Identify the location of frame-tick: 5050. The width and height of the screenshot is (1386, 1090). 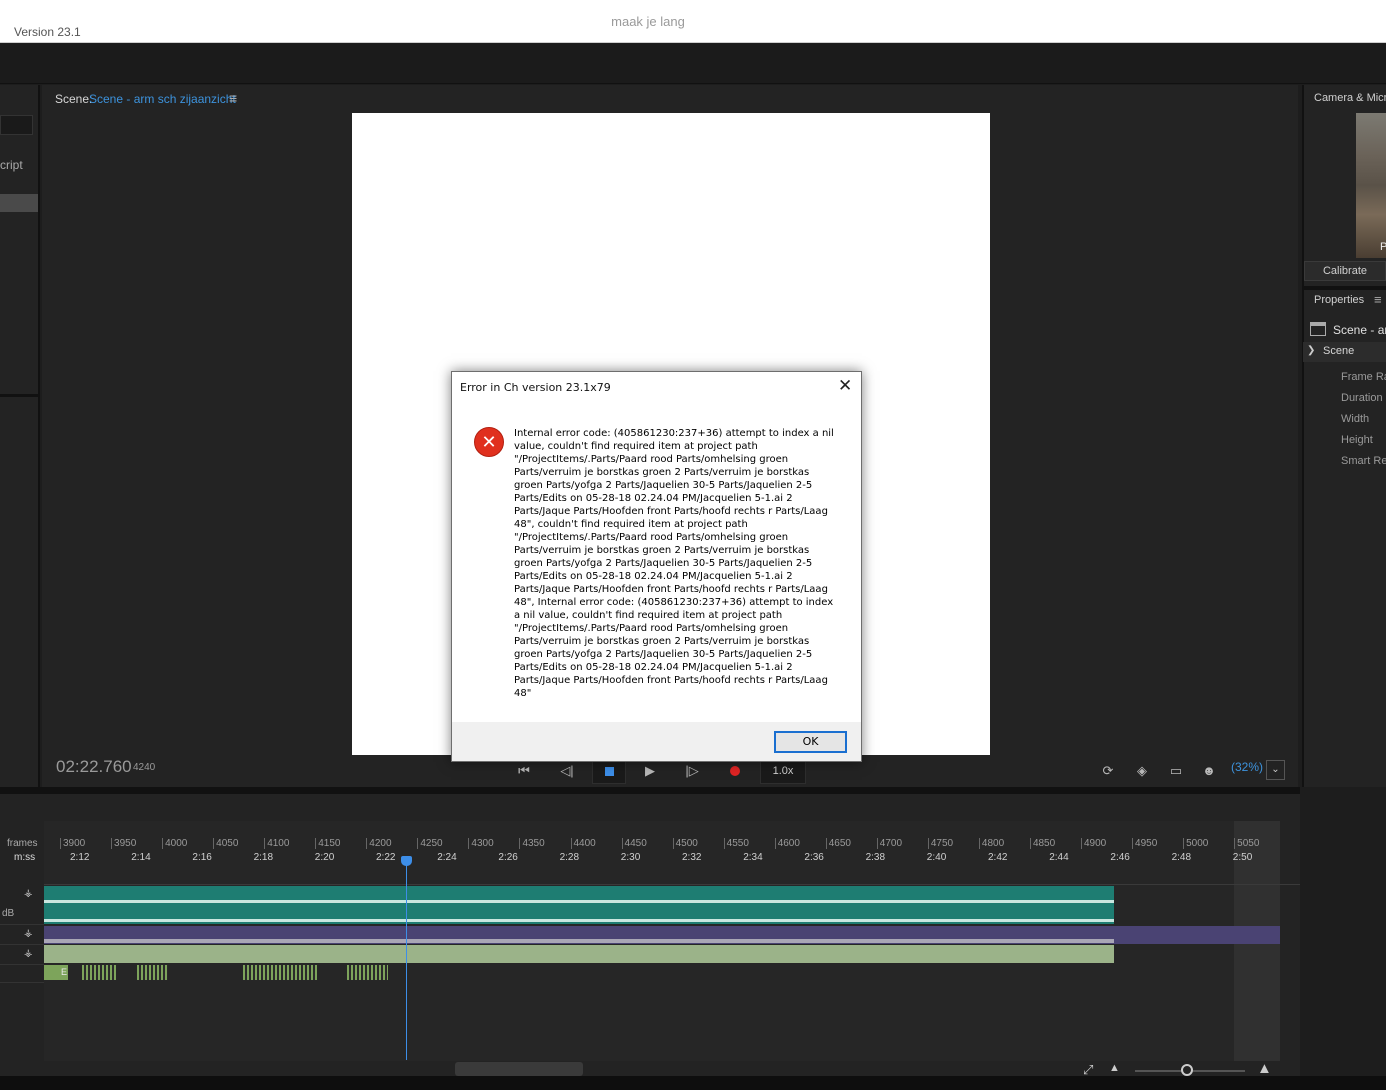
(1246, 843).